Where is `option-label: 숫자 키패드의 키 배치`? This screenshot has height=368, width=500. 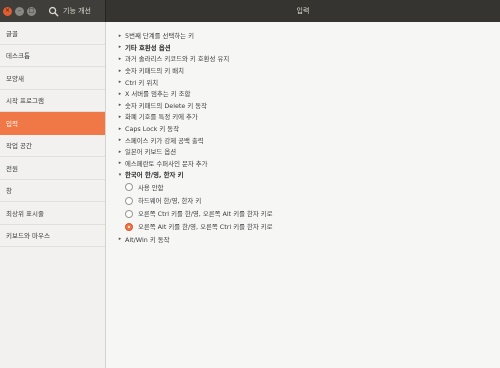
option-label: 숫자 키패드의 키 배치 is located at coordinates (155, 71).